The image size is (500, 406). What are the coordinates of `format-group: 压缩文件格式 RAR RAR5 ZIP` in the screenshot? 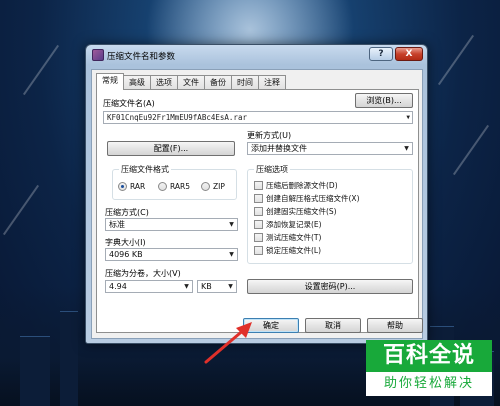 It's located at (174, 182).